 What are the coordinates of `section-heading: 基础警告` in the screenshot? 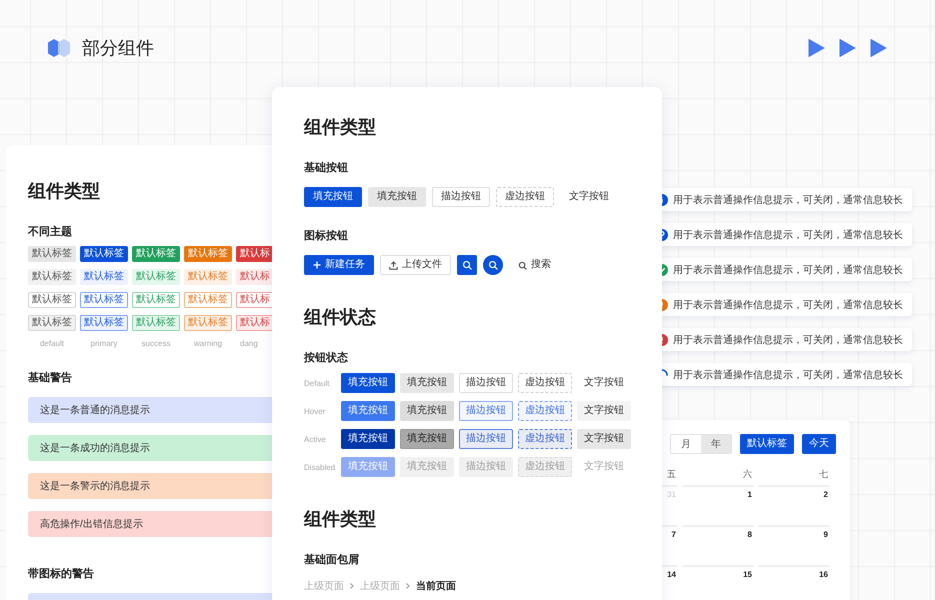 It's located at (50, 378).